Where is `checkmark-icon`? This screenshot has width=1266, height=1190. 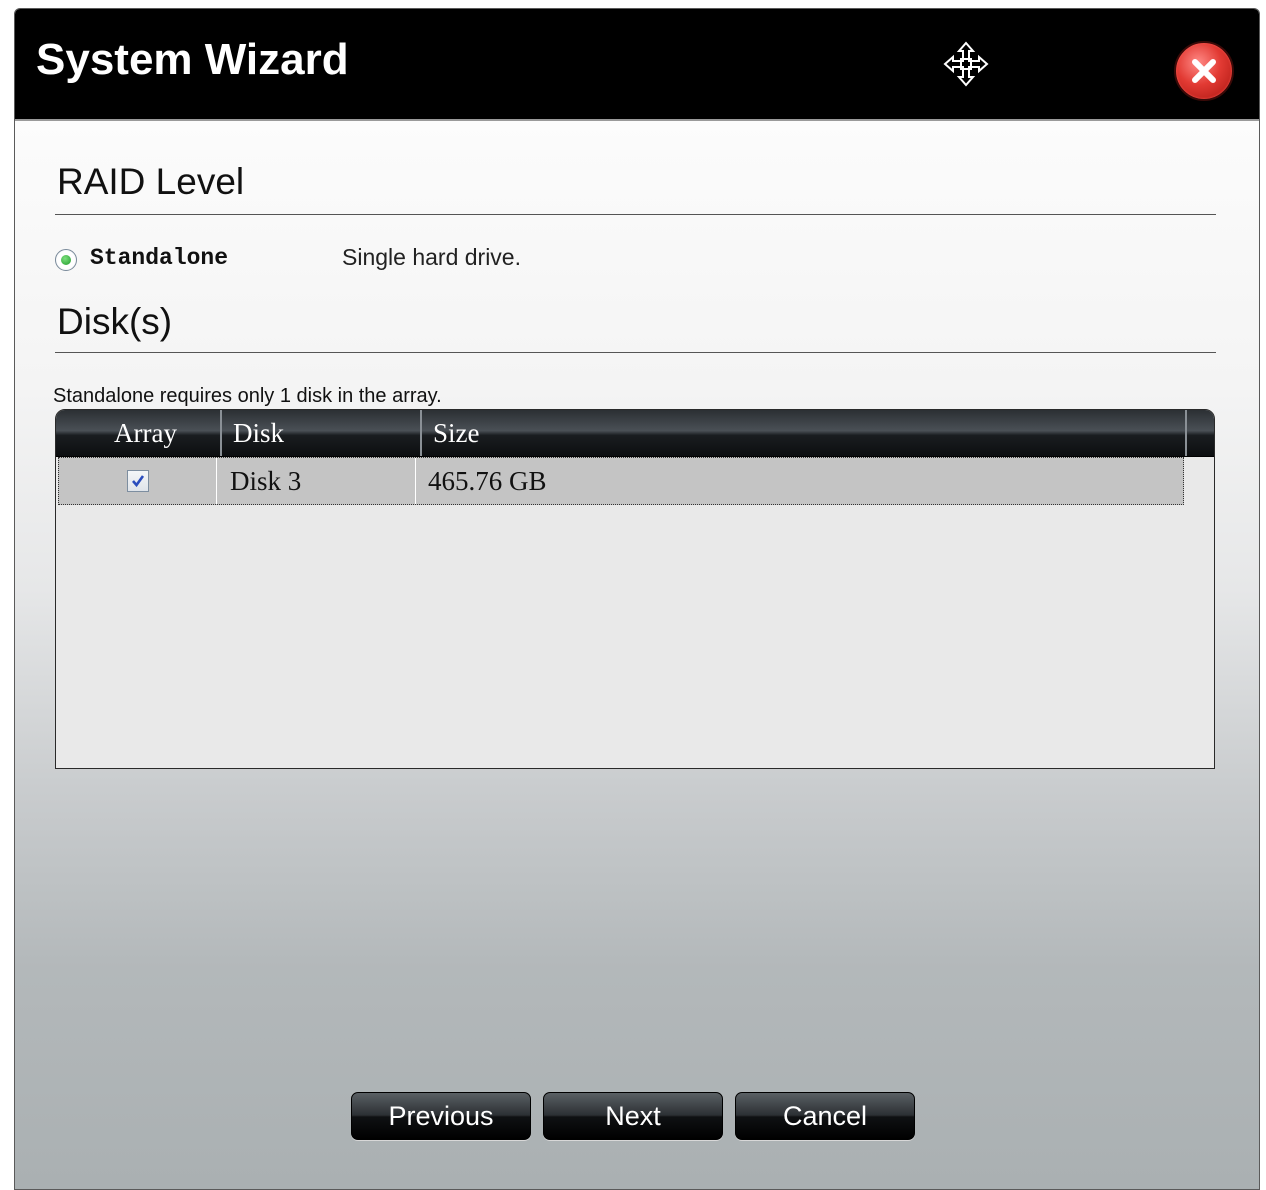 checkmark-icon is located at coordinates (138, 481).